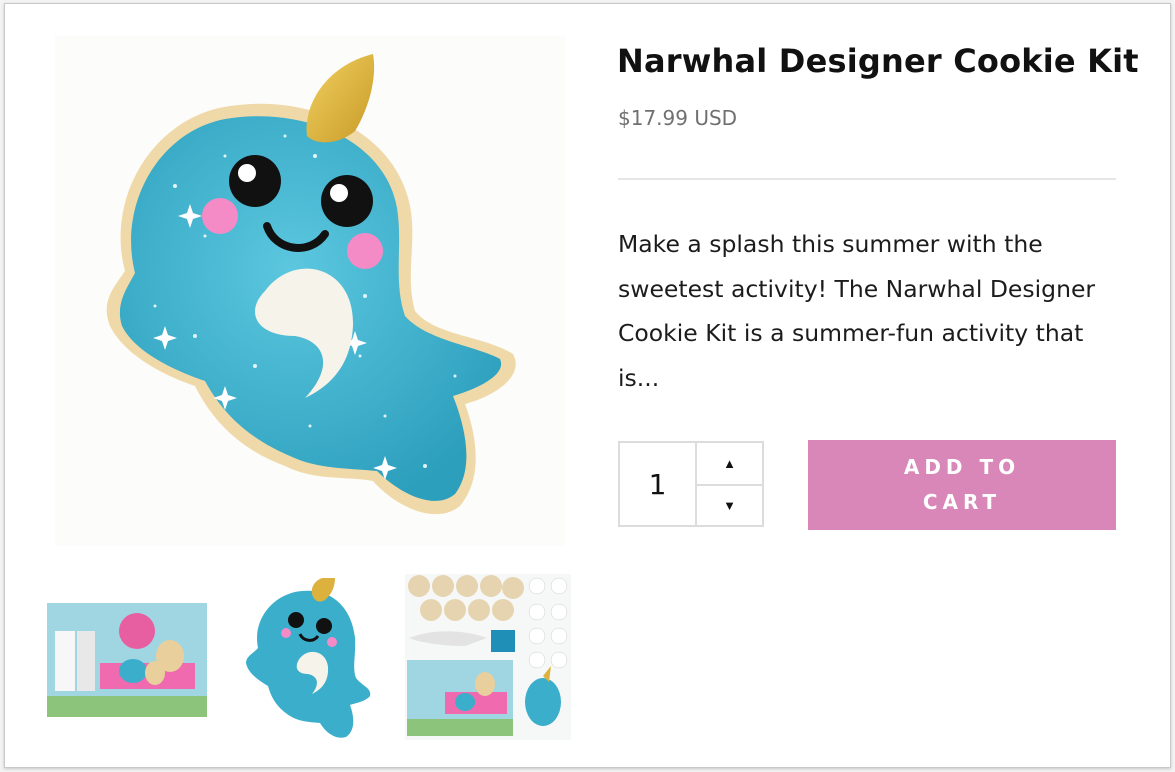  I want to click on caret-down-icon: ▼, so click(729, 505).